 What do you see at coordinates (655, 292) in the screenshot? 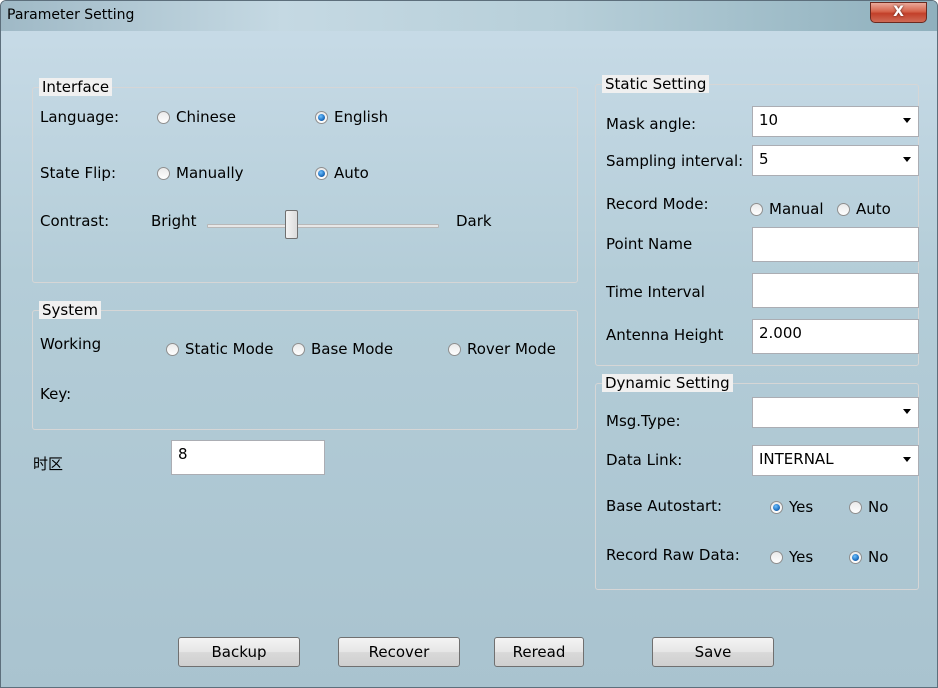
I see `time-interval-label: Time Interval` at bounding box center [655, 292].